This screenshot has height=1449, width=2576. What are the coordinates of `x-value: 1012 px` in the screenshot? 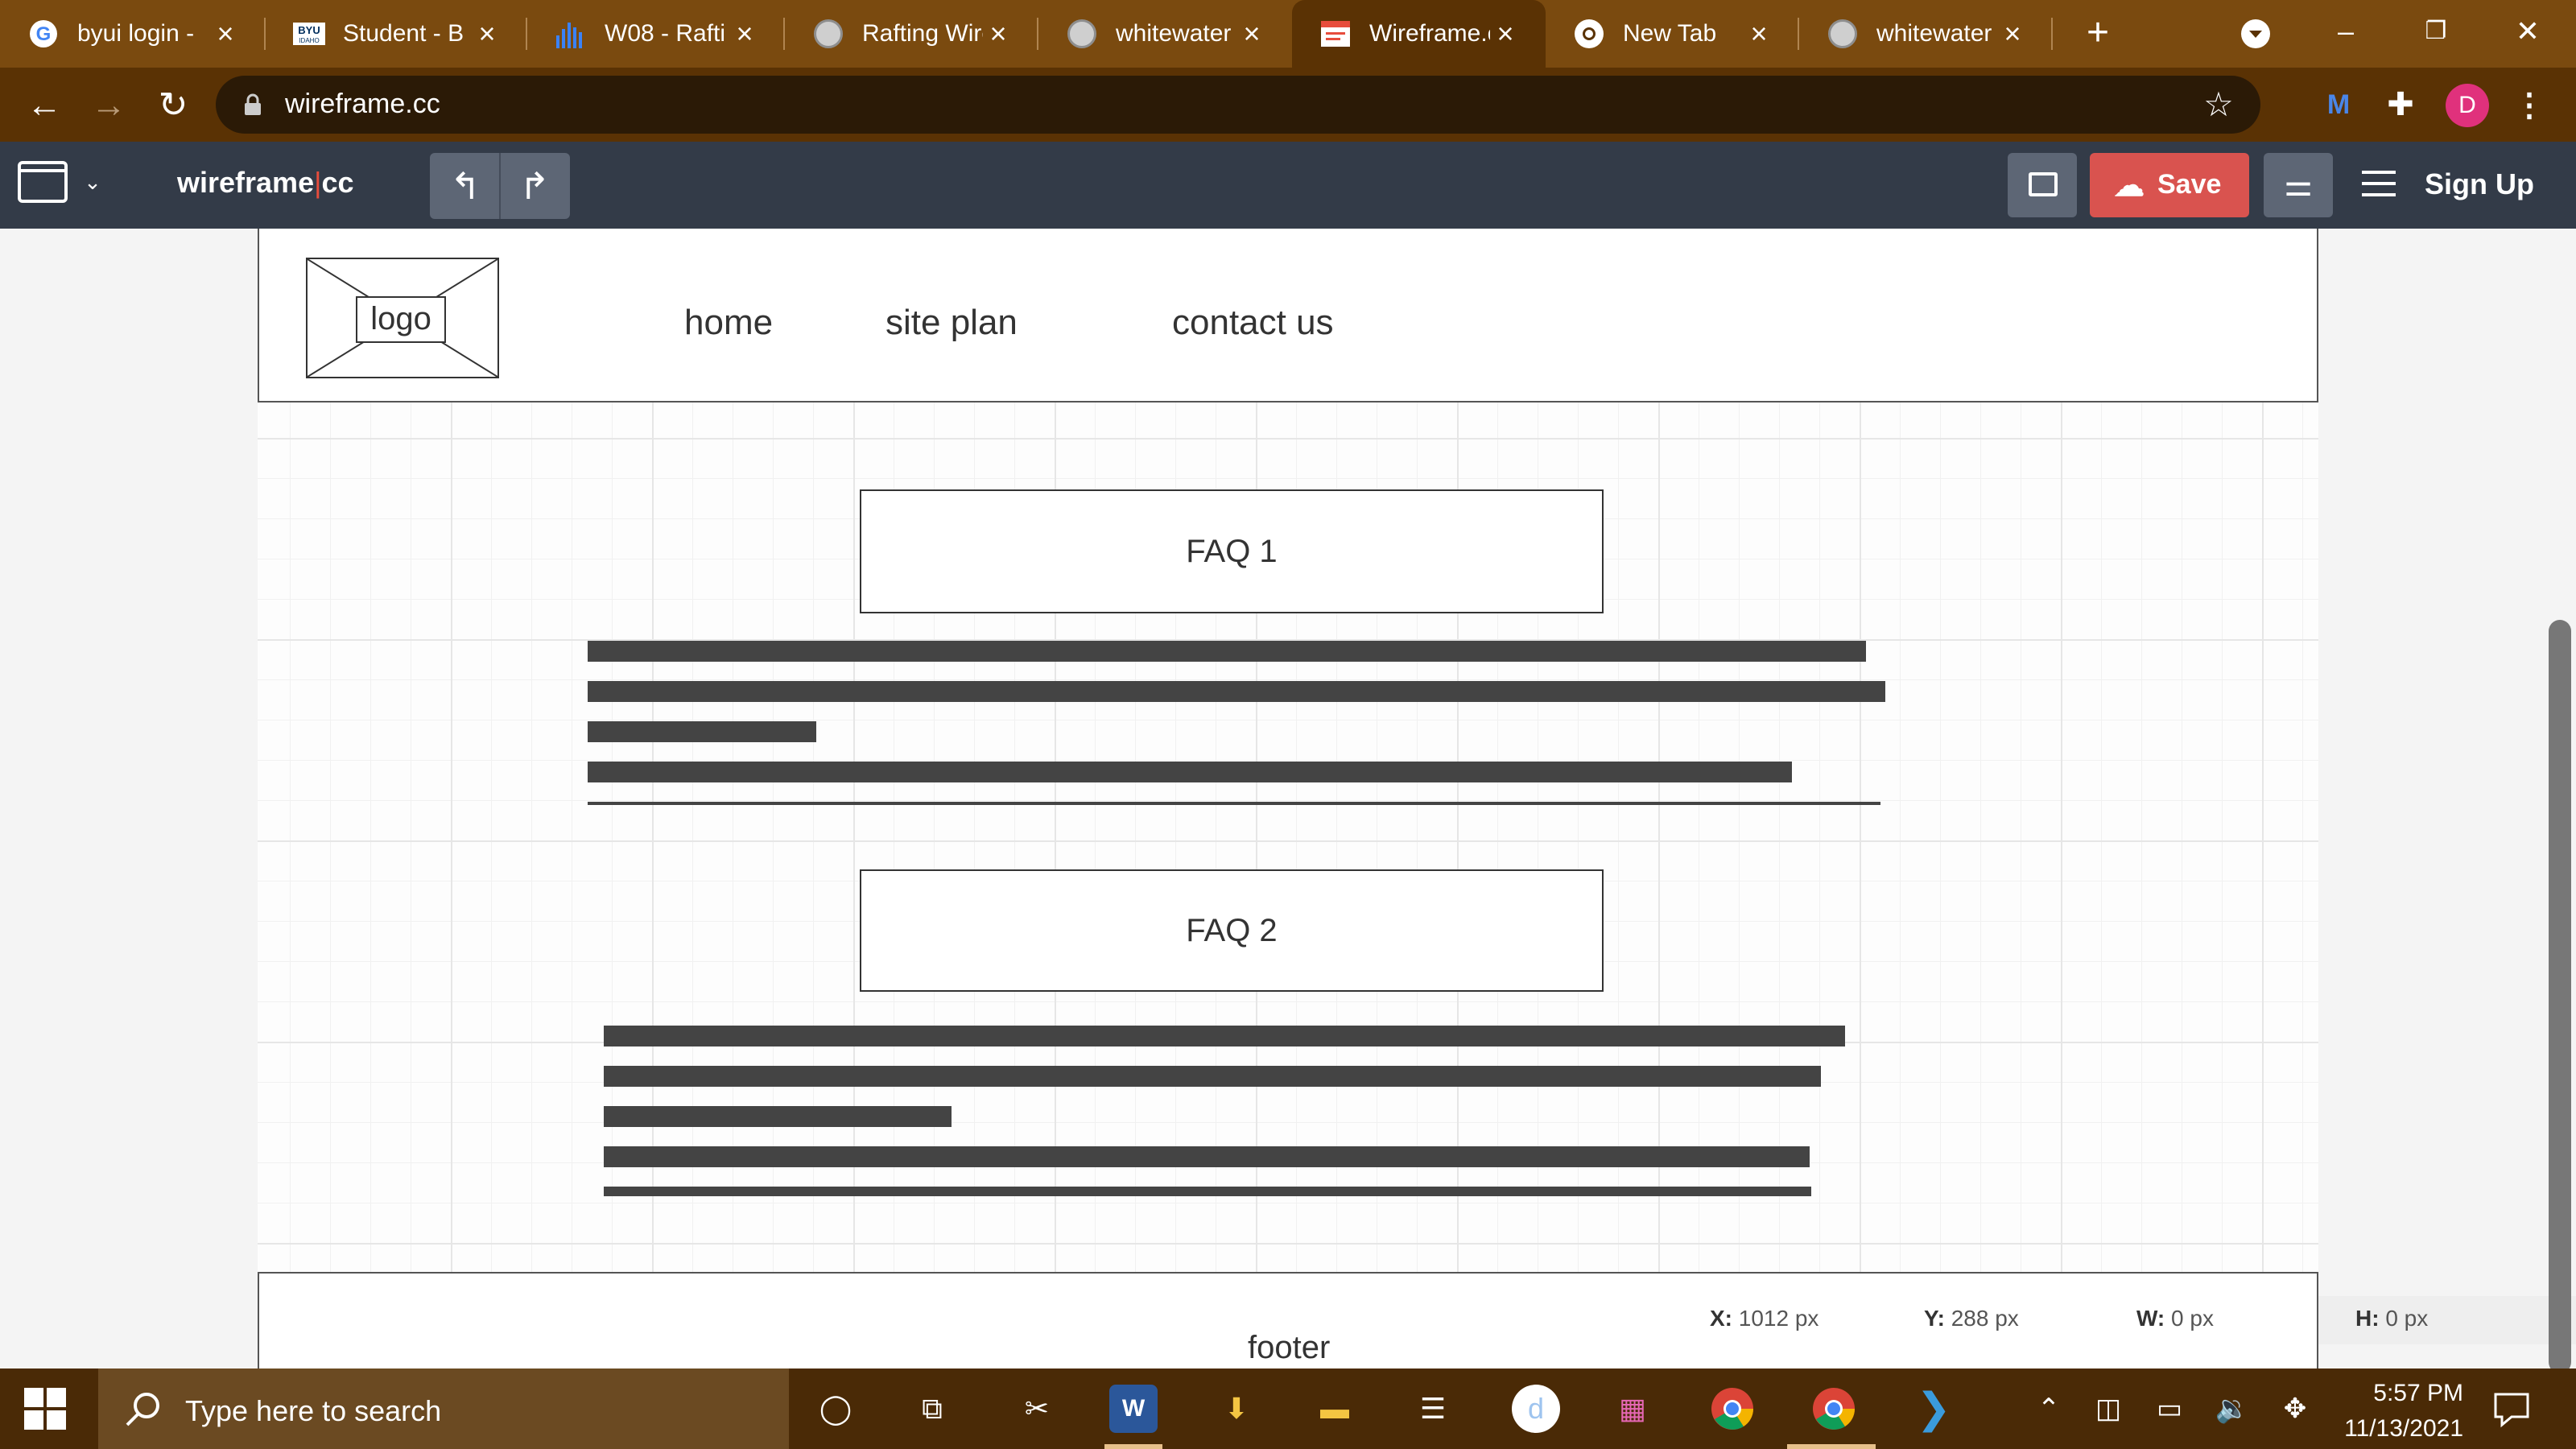 It's located at (1778, 1318).